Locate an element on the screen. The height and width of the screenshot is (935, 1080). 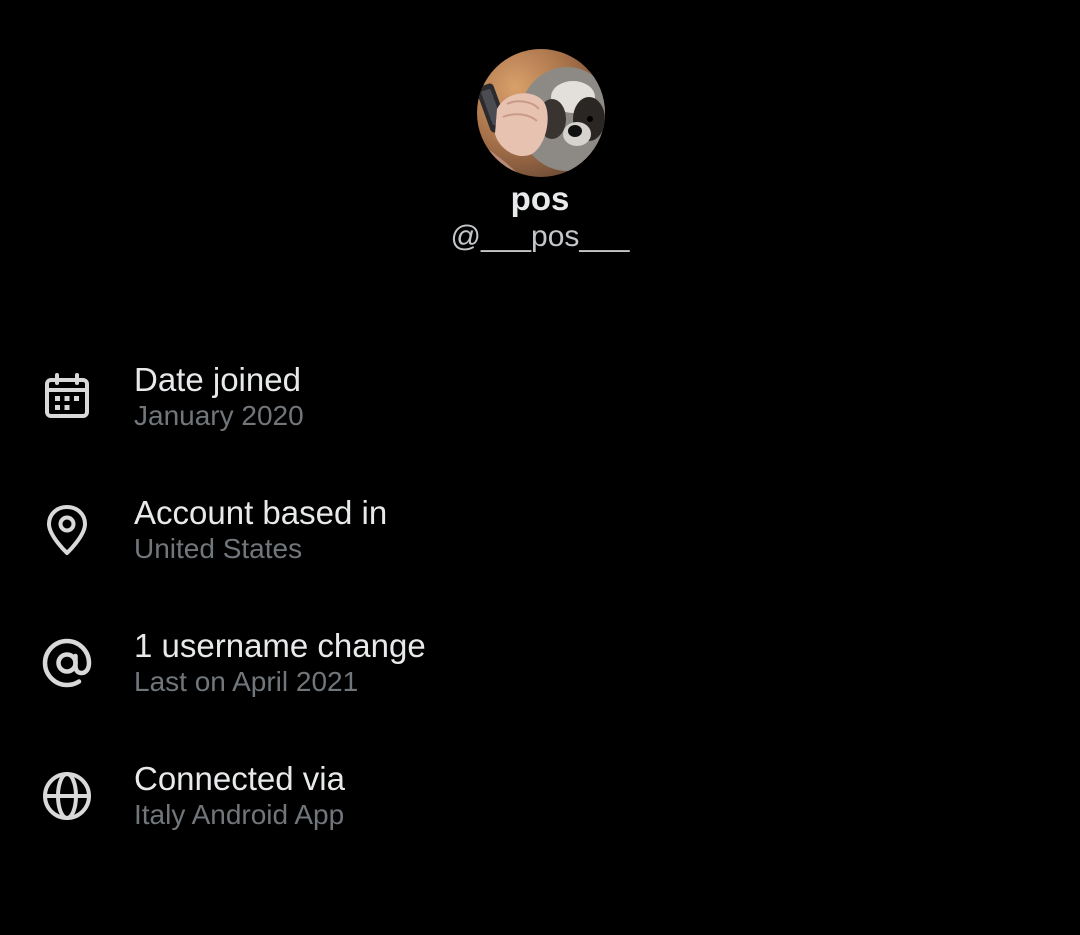
calendar-icon is located at coordinates (67, 397).